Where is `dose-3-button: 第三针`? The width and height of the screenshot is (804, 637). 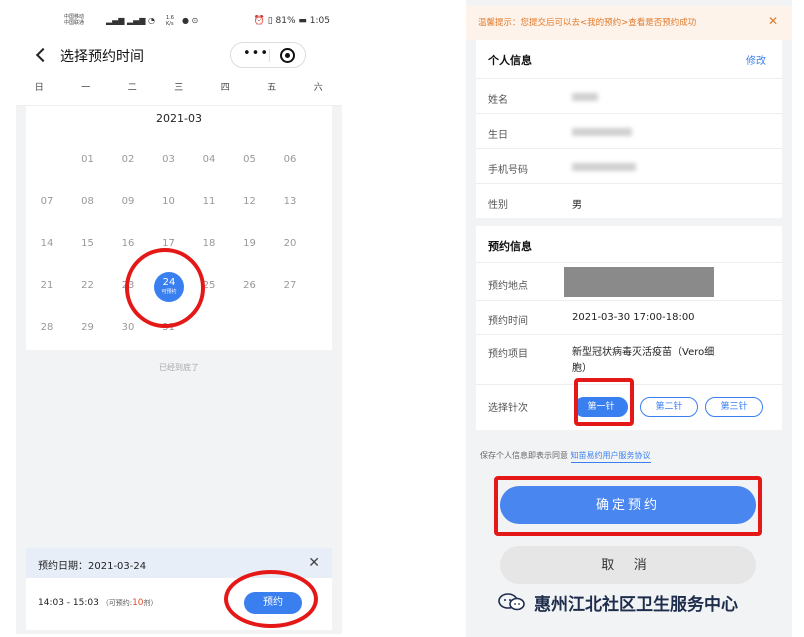
dose-3-button: 第三针 is located at coordinates (734, 407).